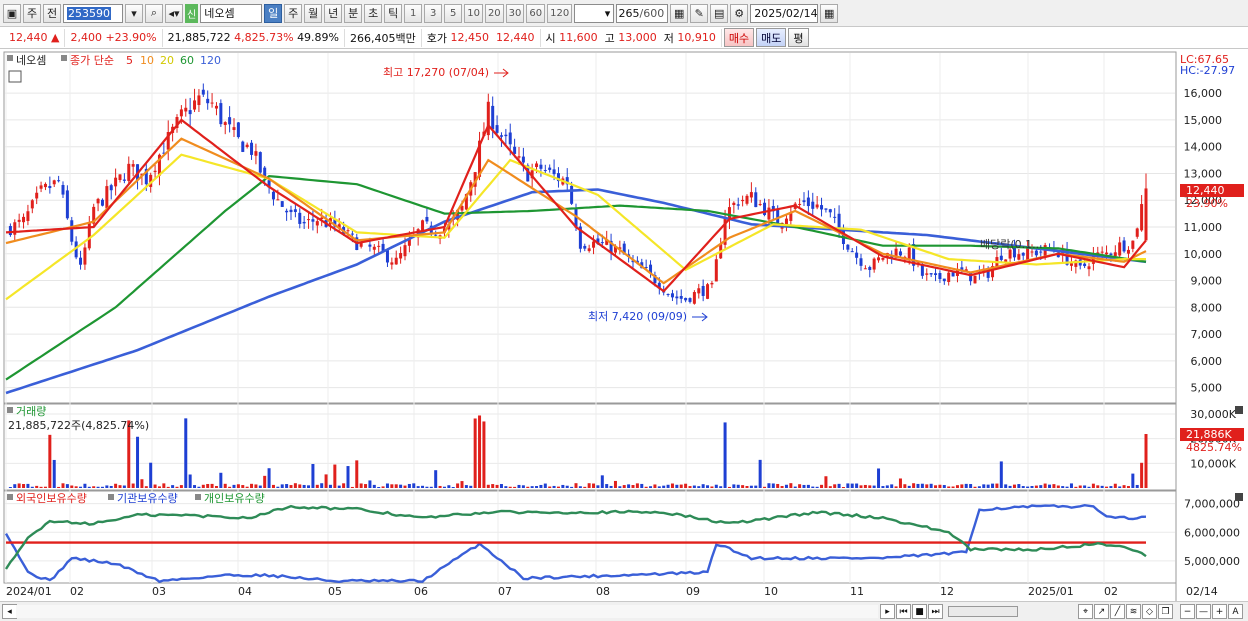 This screenshot has height=621, width=1248. I want to click on legend-marker-icon, so click(10, 58).